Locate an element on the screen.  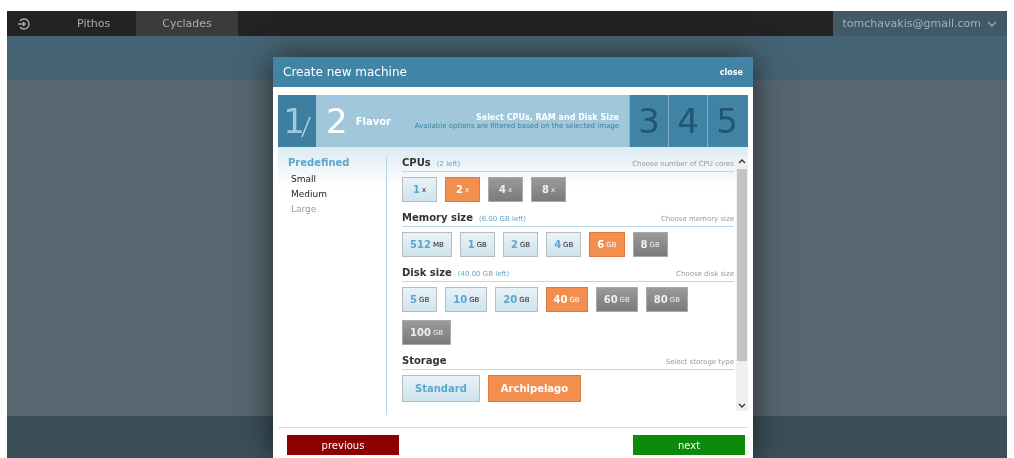
step-tab: 1 is located at coordinates (297, 121).